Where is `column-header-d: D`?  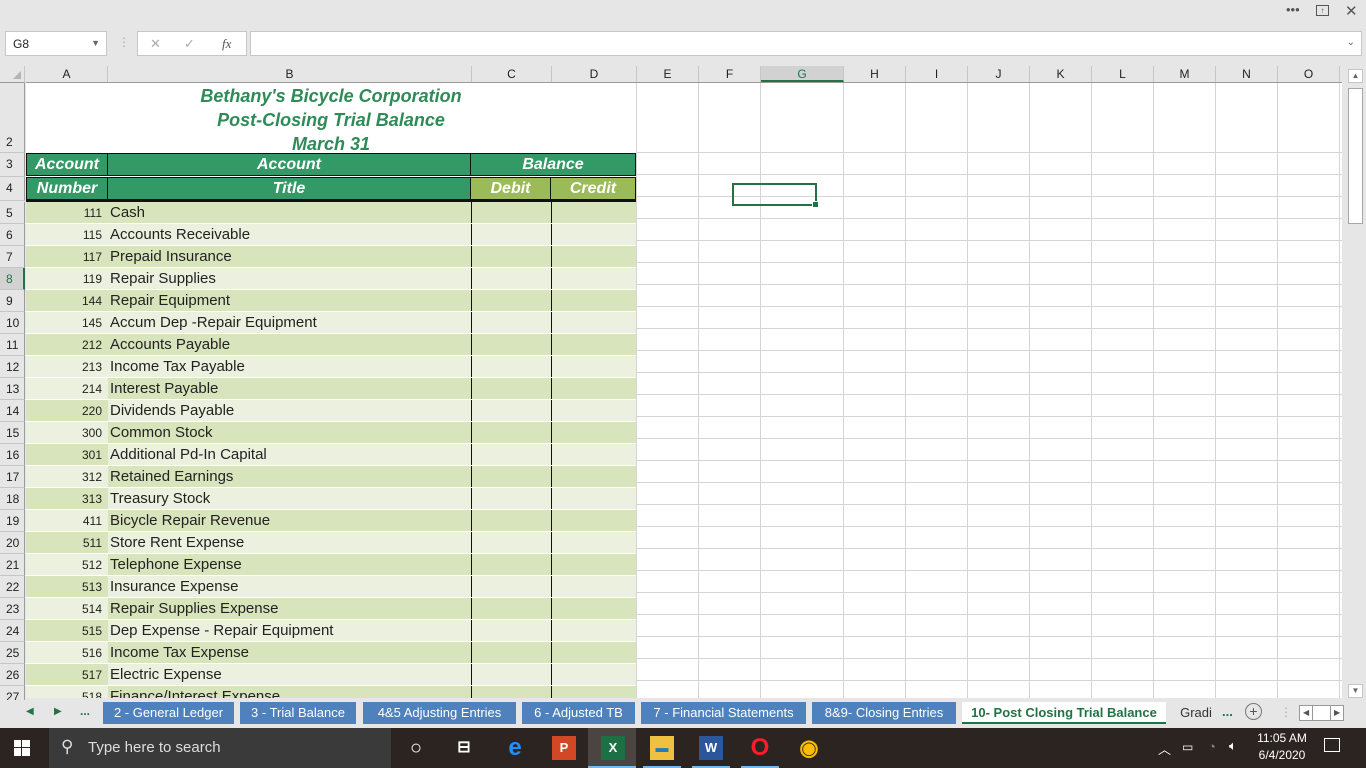
column-header-d: D is located at coordinates (594, 74).